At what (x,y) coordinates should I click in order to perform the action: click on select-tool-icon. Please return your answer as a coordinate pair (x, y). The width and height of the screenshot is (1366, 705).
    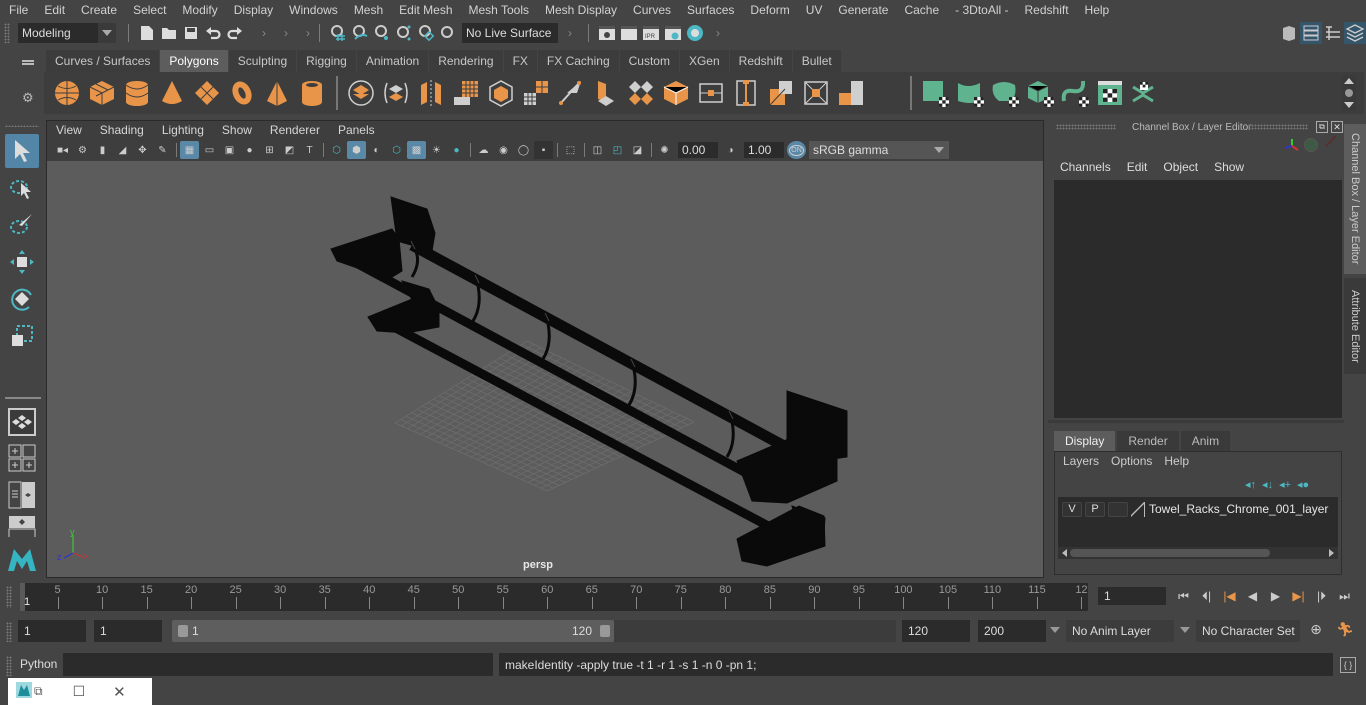
    Looking at the image, I should click on (22, 151).